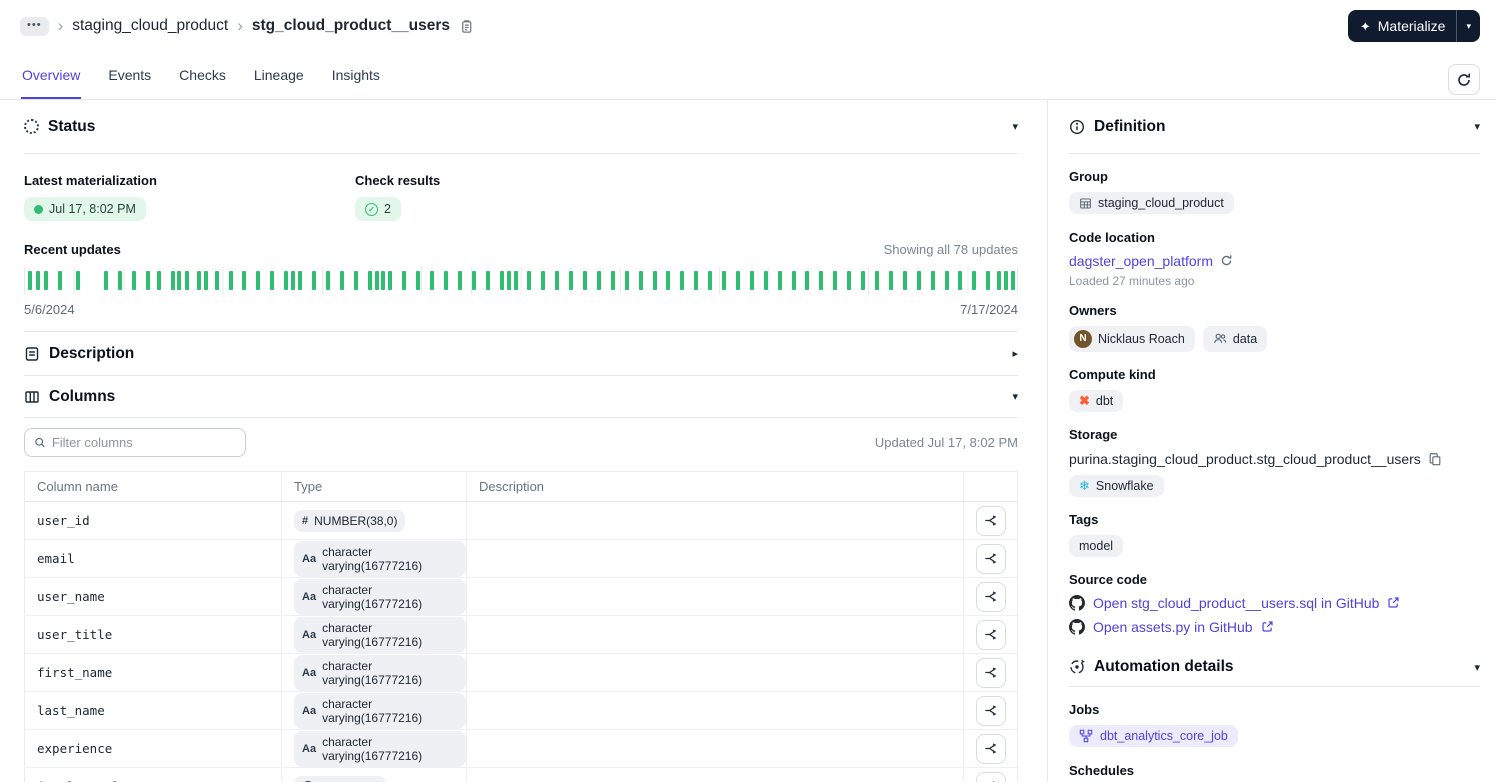  I want to click on latest-materialization-value: Jul 17, 8:02 PM, so click(92, 209).